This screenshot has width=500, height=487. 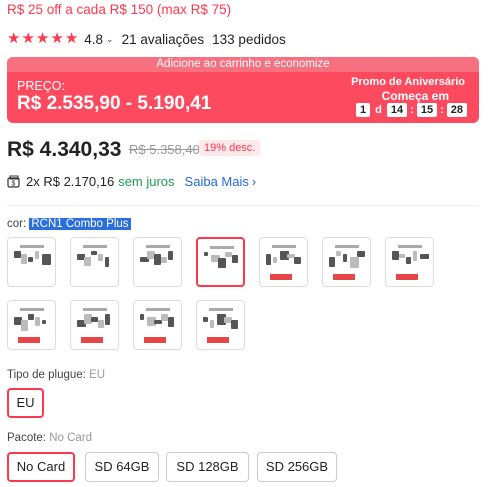 What do you see at coordinates (97, 375) in the screenshot?
I see `plug-selected-value: EU` at bounding box center [97, 375].